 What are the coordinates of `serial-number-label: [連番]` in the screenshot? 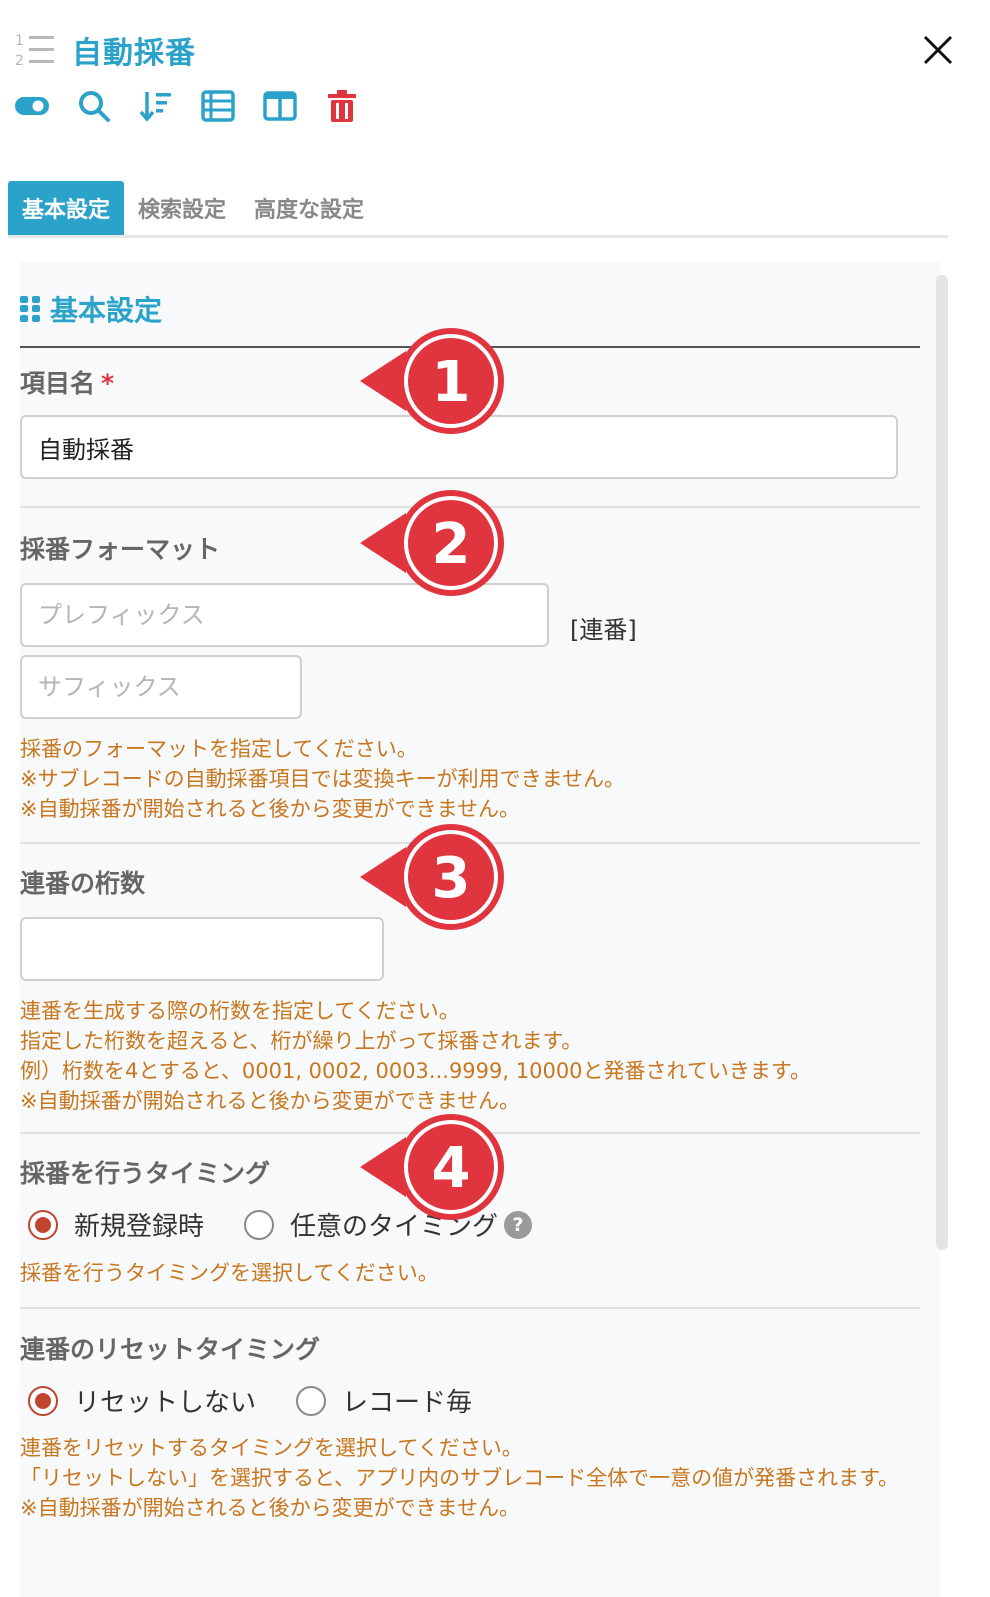 It's located at (603, 630).